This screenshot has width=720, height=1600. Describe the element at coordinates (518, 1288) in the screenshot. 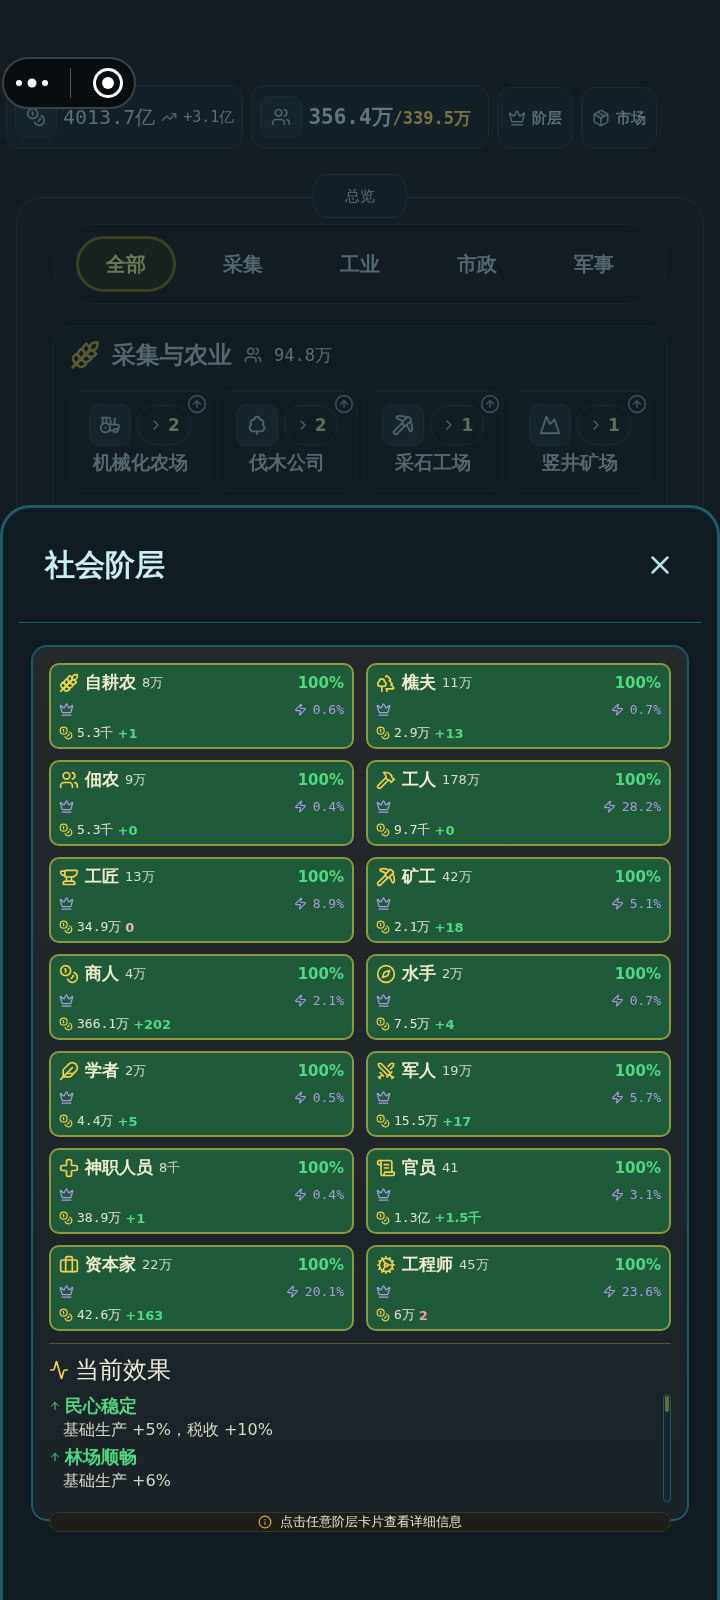

I see `stratum-card: 工程师 45万 100% 23.6% 6万 2` at that location.